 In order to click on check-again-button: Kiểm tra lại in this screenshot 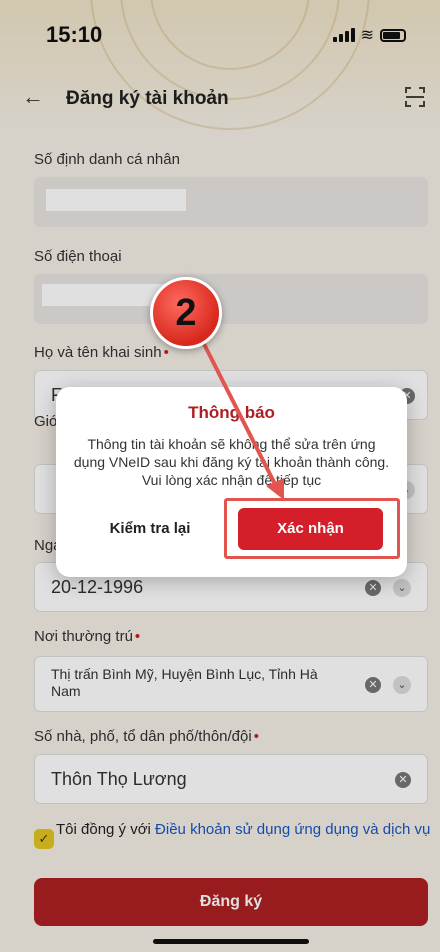, I will do `click(150, 529)`.